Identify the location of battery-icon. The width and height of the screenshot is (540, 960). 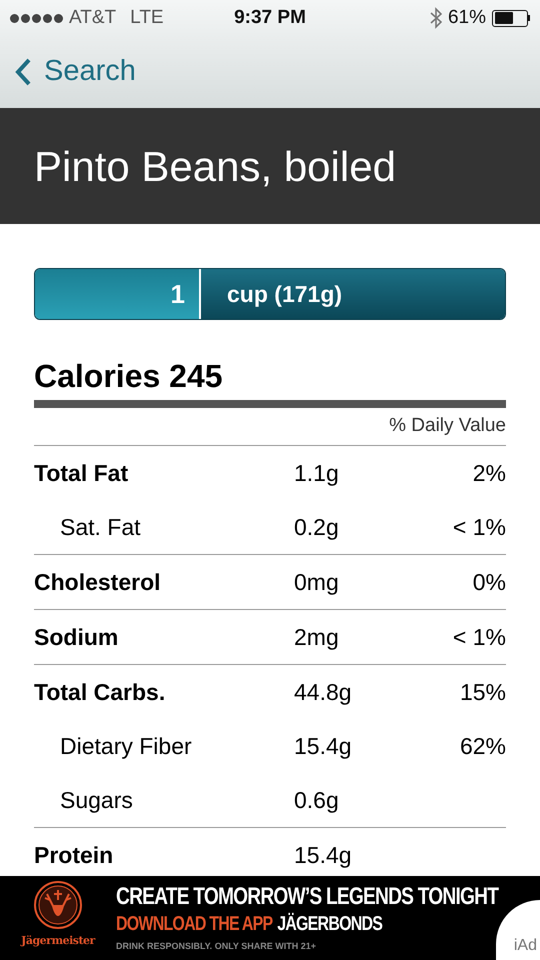
(511, 18).